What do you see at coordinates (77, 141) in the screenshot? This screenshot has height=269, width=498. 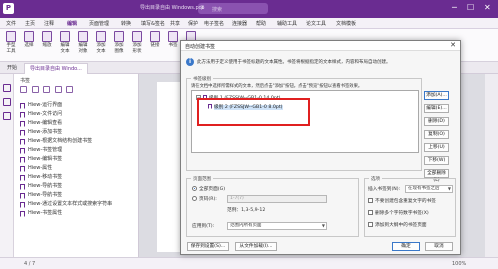 I see `list-item: Hiew-根据文档结构创建书签` at bounding box center [77, 141].